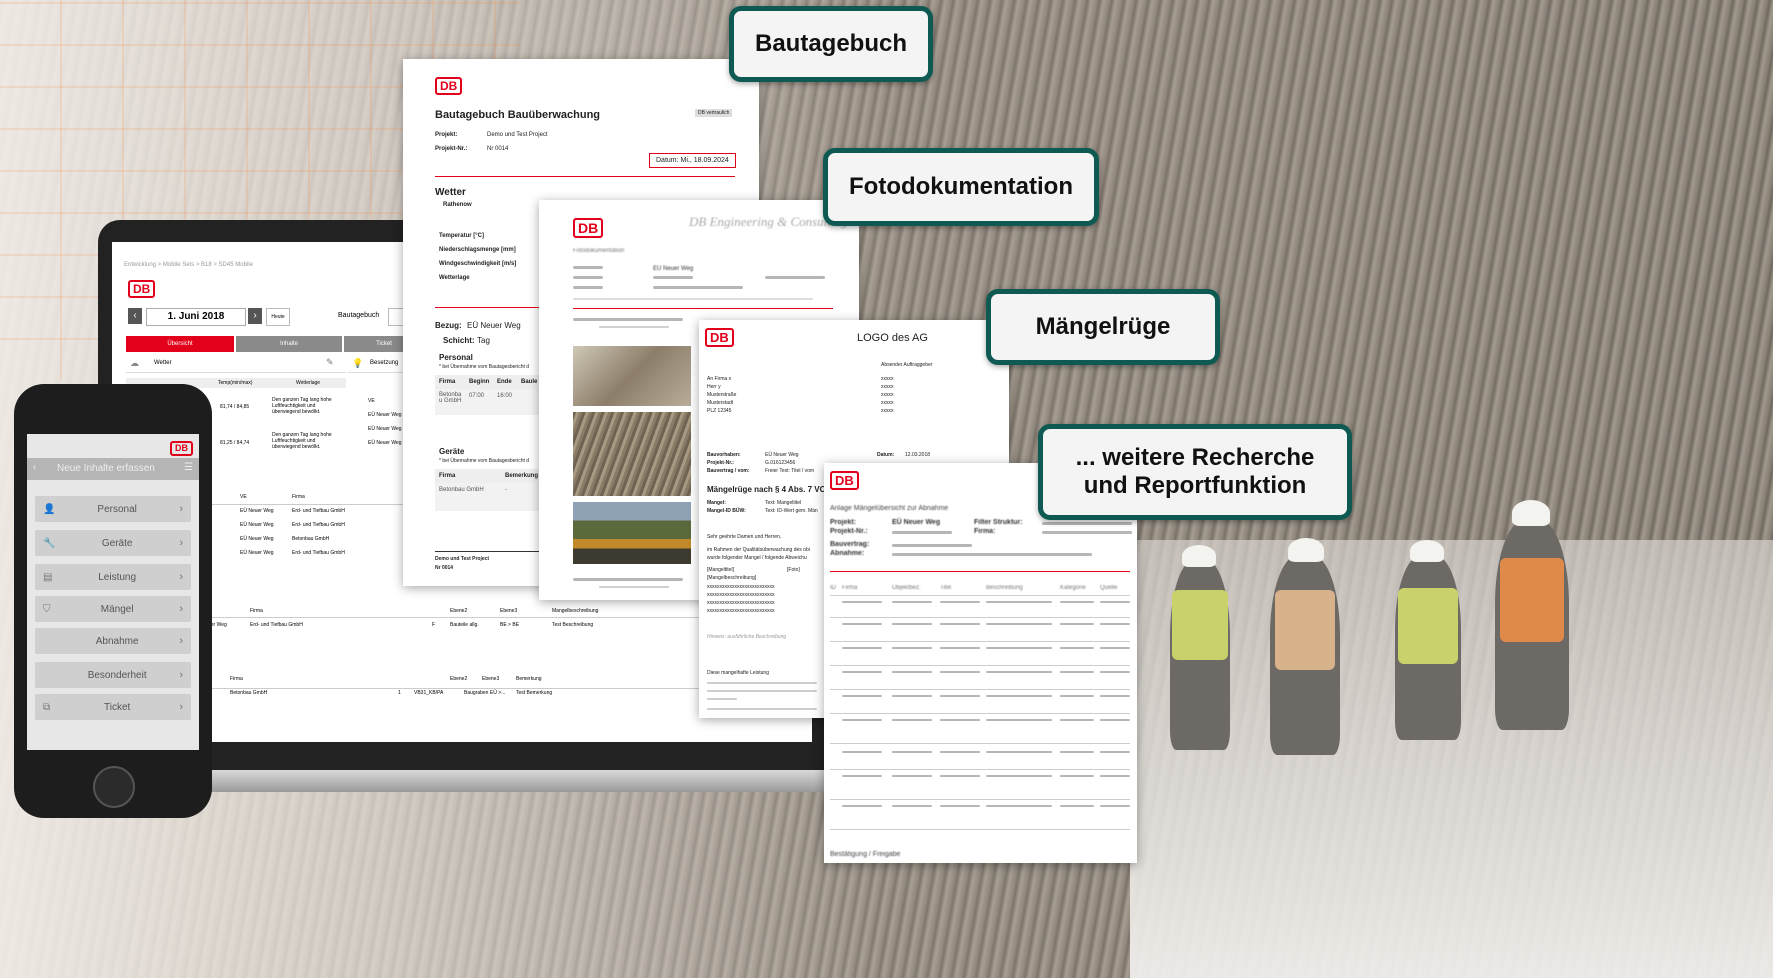 The width and height of the screenshot is (1773, 978). What do you see at coordinates (289, 344) in the screenshot?
I see `tab-content: Inhalte` at bounding box center [289, 344].